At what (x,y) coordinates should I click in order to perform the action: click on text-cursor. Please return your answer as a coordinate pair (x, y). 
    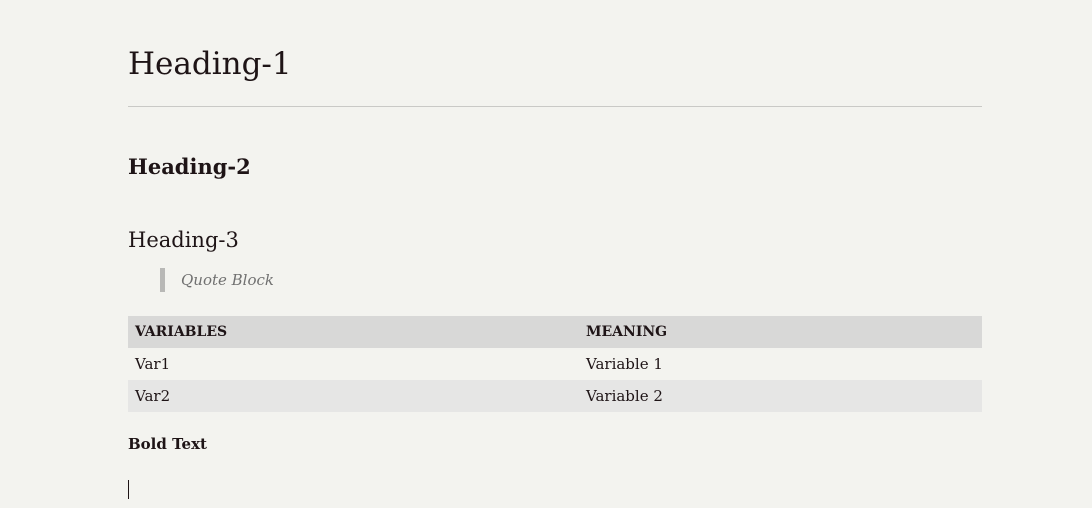
    Looking at the image, I should click on (128, 489).